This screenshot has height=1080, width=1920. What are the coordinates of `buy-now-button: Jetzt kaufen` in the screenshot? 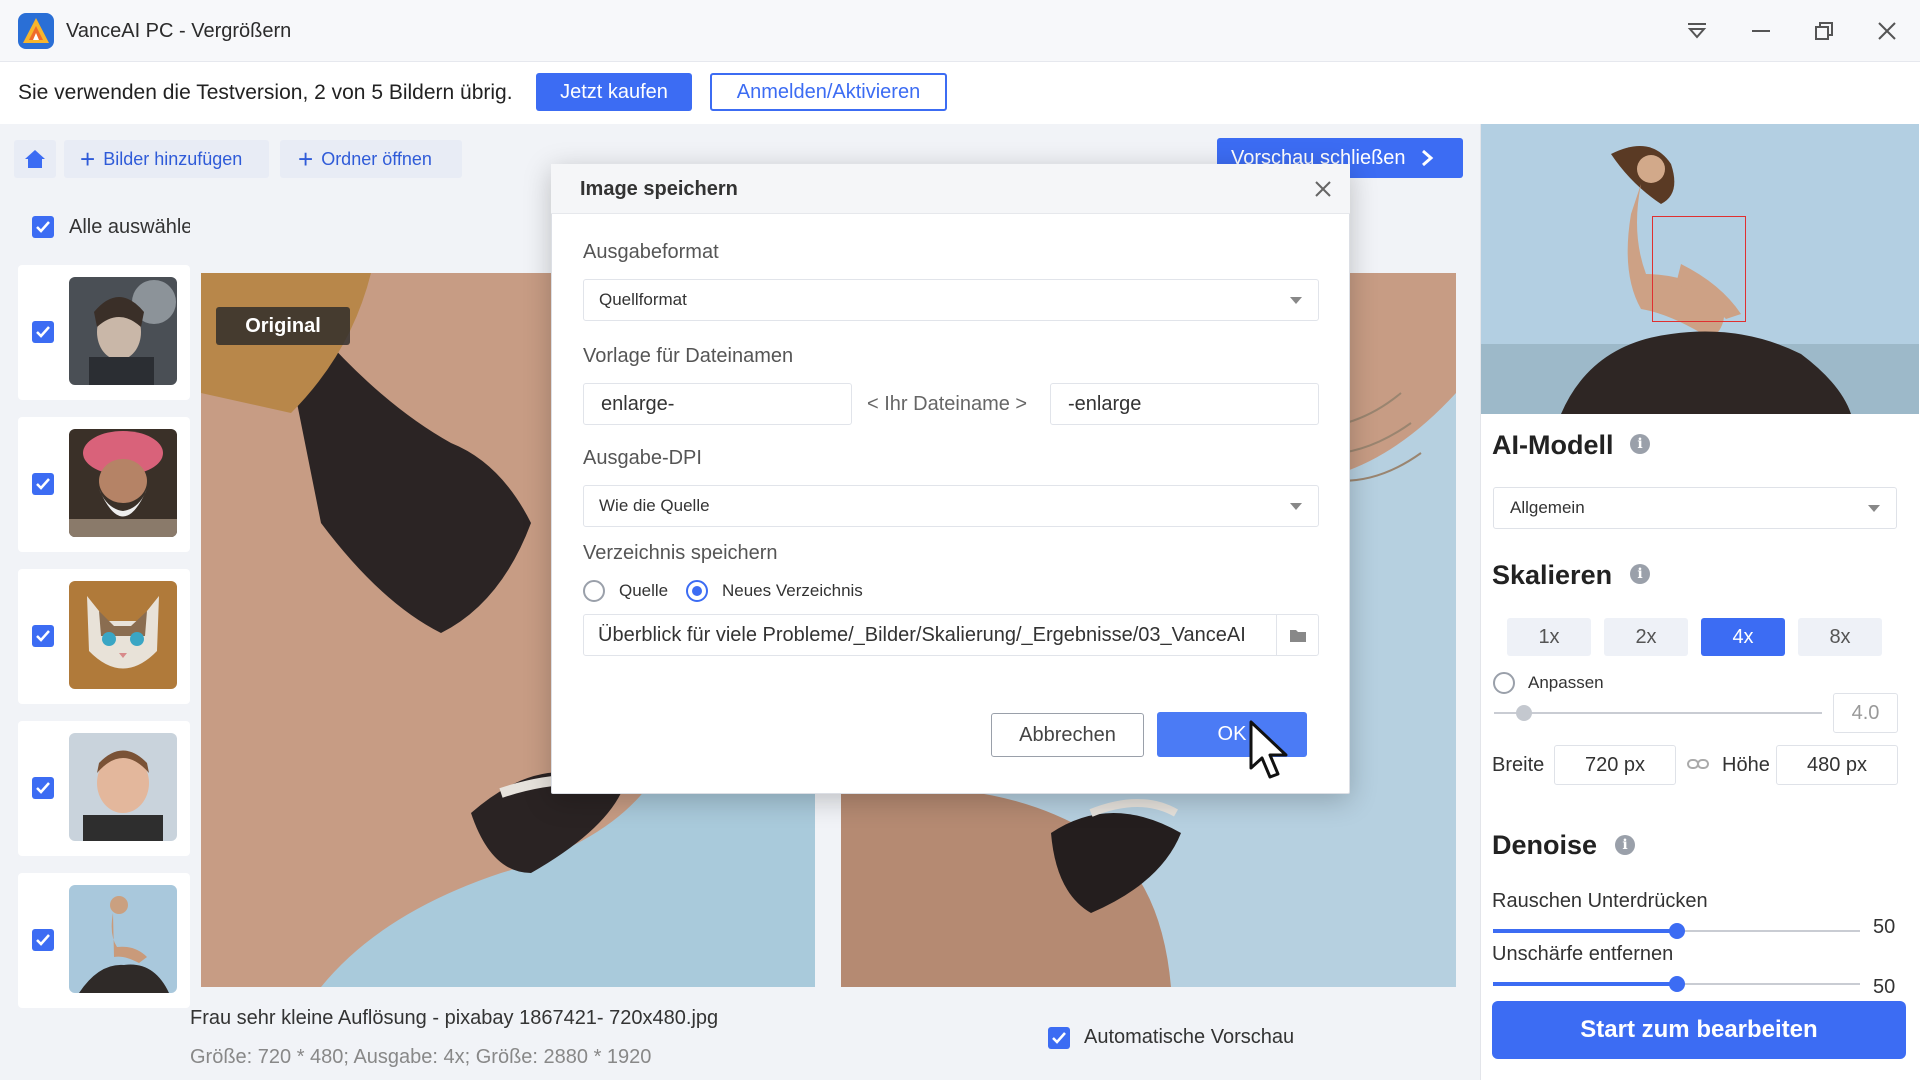 It's located at (614, 92).